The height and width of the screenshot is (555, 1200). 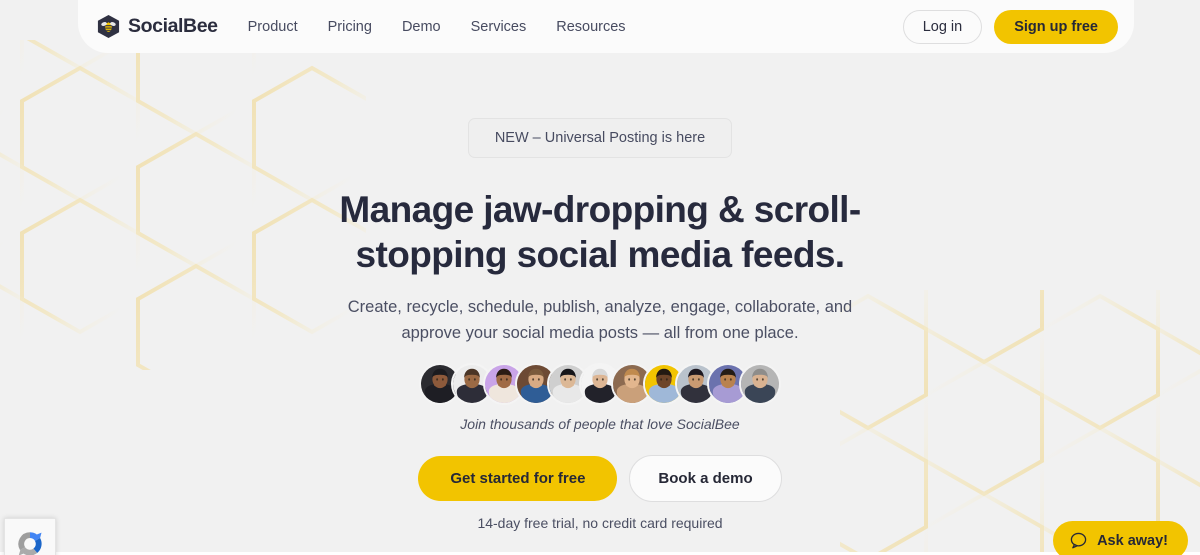 I want to click on book-demo-button: Book a demo, so click(x=705, y=478).